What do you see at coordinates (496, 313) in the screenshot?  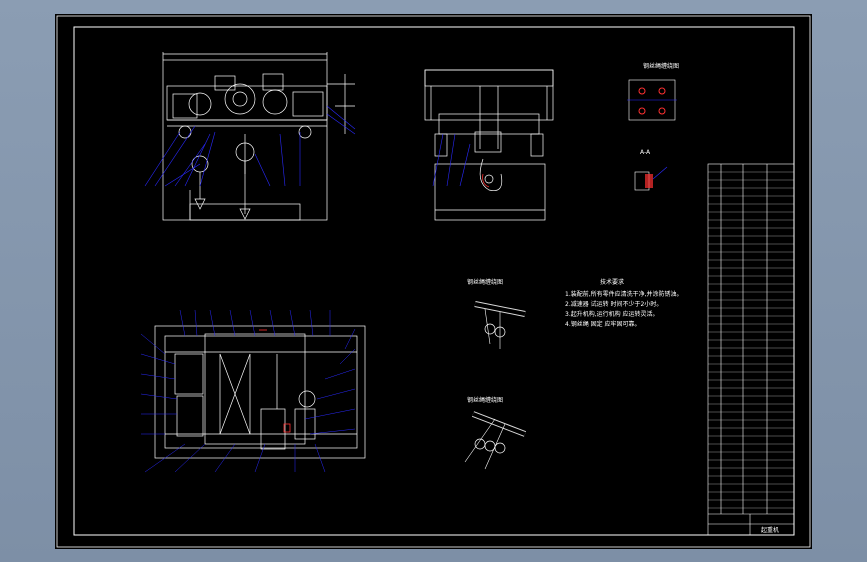 I see `rope-diagram-1: 钢丝绳缠绕图` at bounding box center [496, 313].